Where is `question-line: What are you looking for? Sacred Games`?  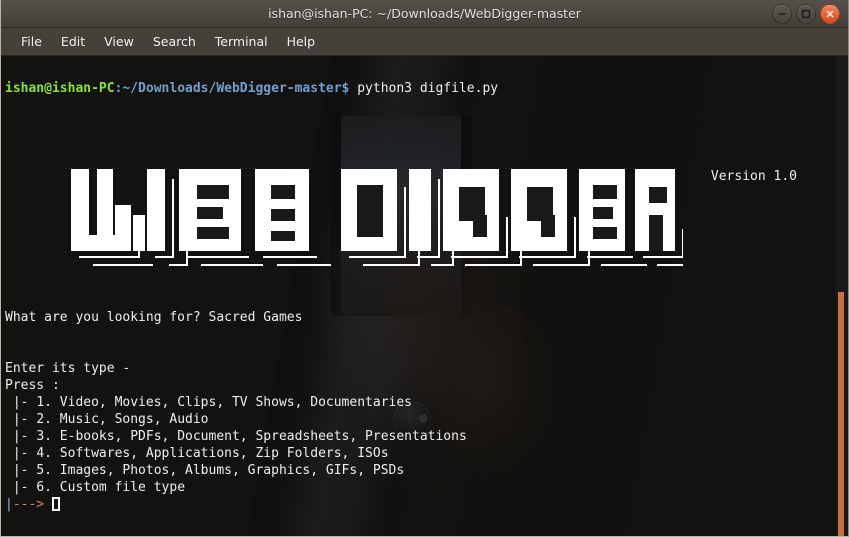 question-line: What are you looking for? Sacred Games is located at coordinates (153, 317).